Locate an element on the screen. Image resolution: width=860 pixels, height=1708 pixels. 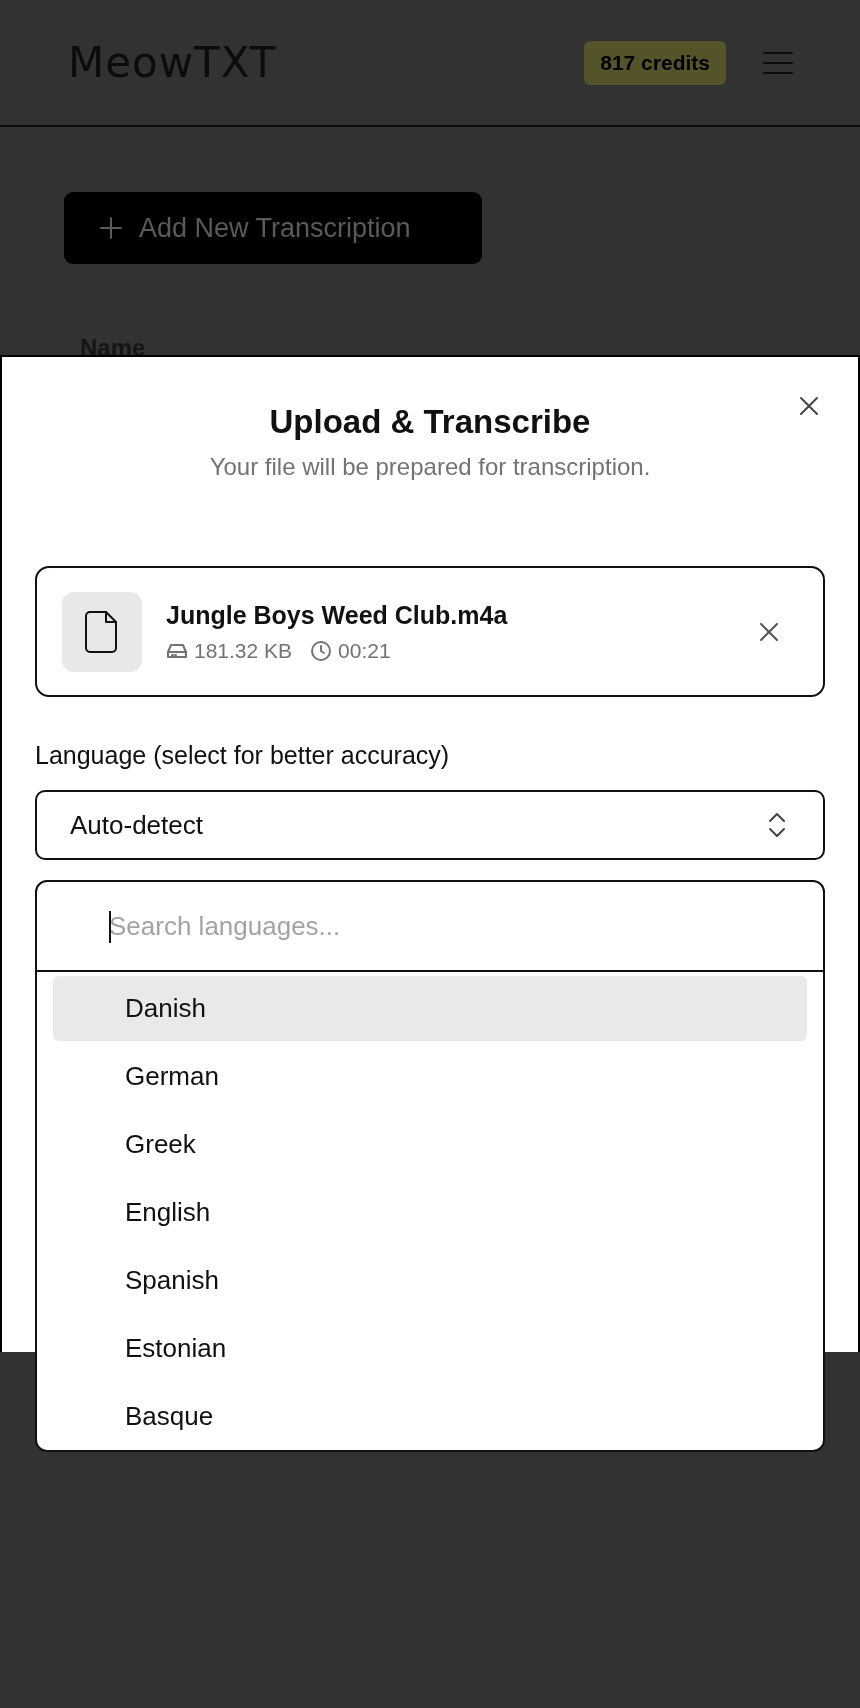
language-option: English is located at coordinates (430, 1212).